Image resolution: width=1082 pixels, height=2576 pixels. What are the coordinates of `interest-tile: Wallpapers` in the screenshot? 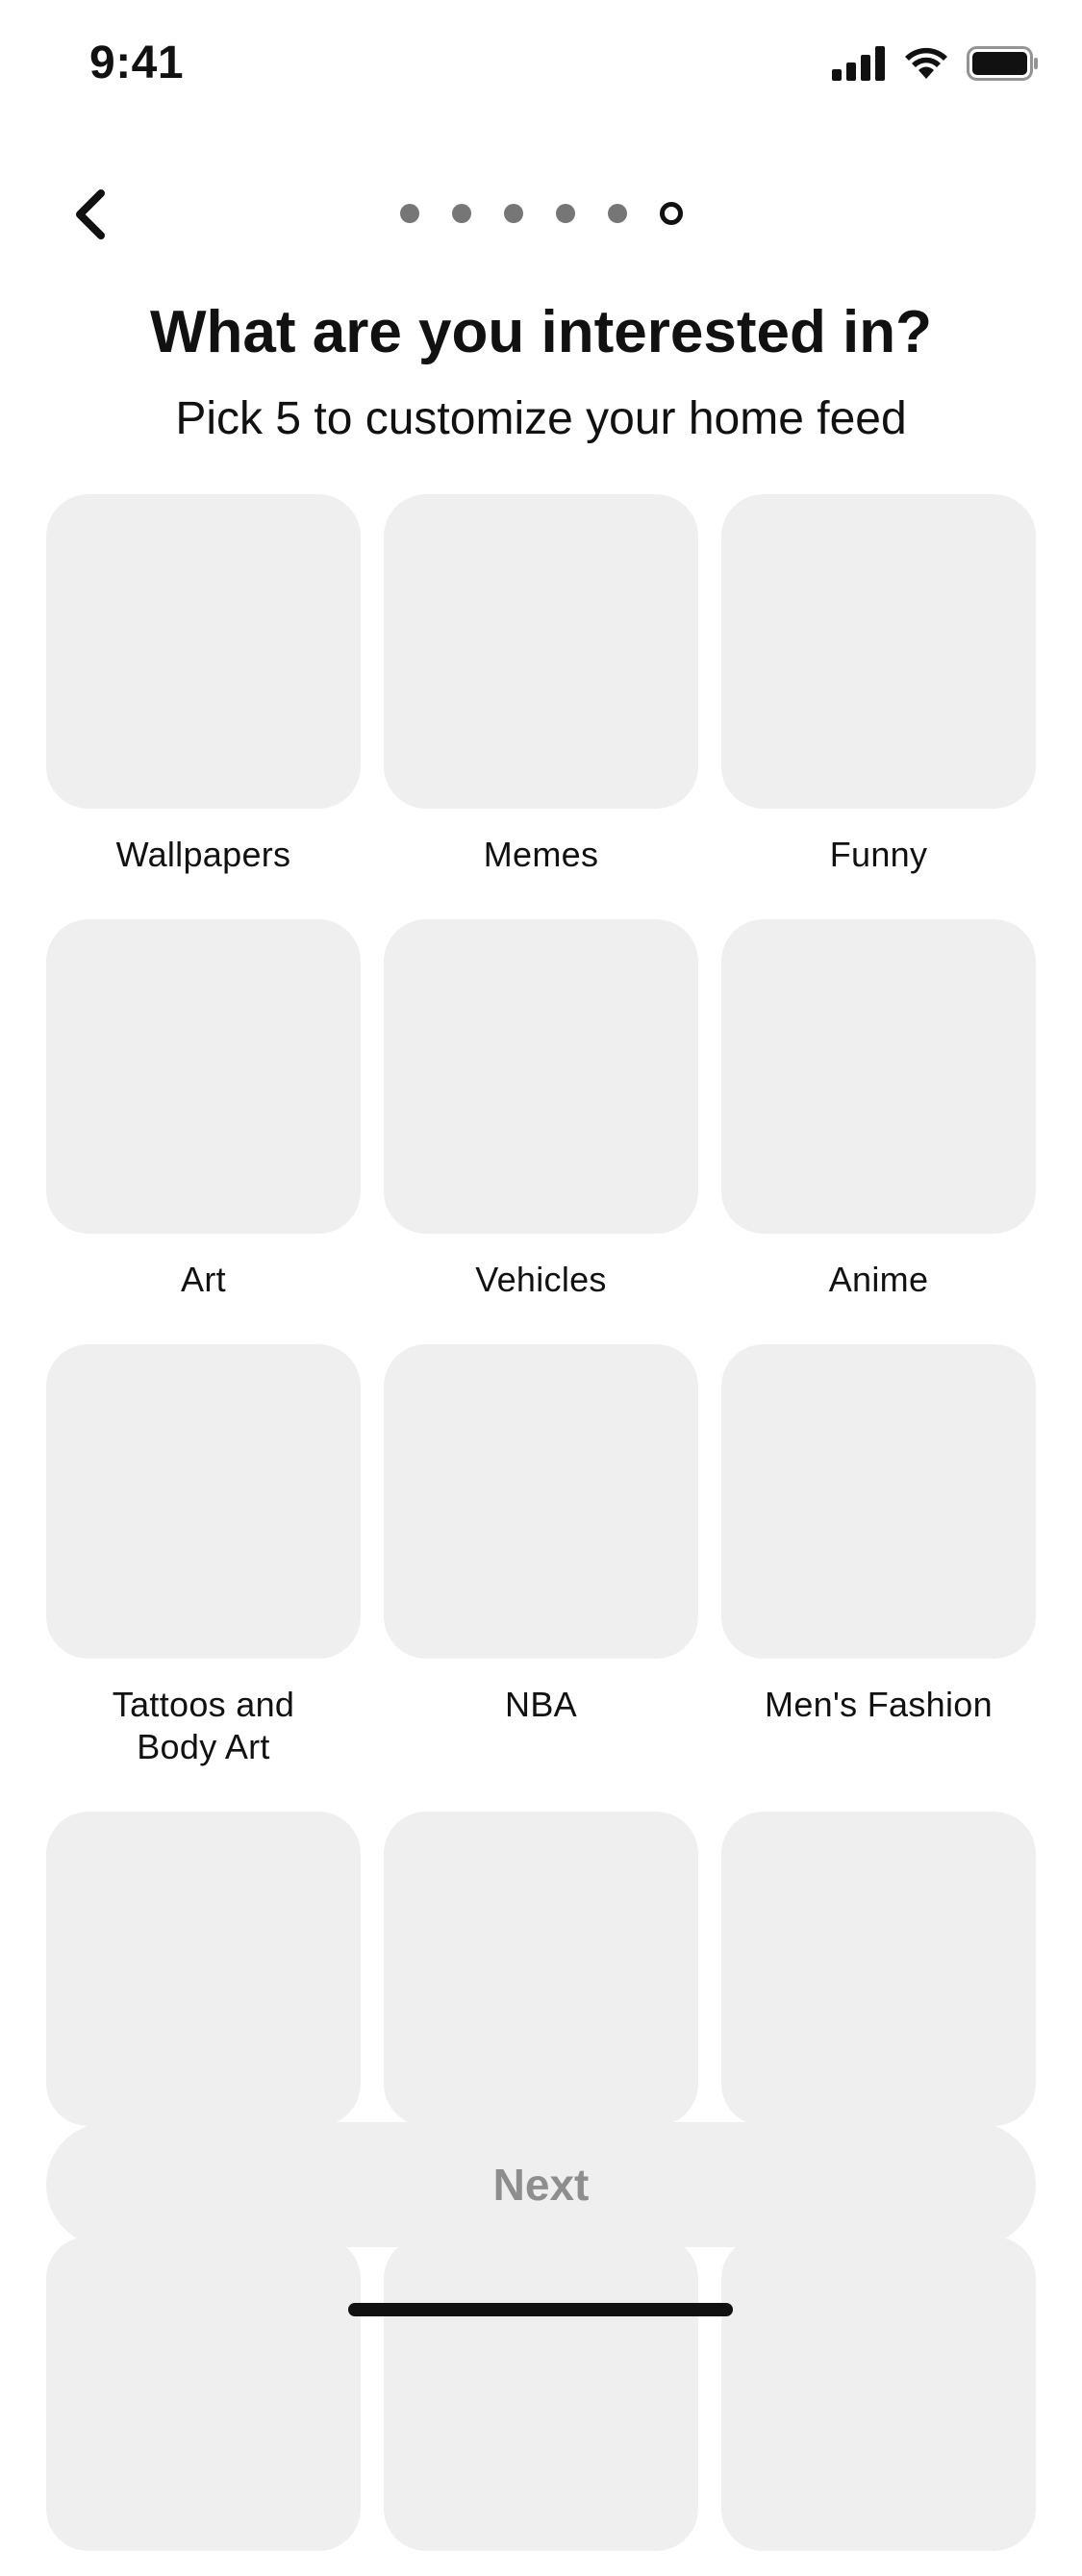 It's located at (203, 685).